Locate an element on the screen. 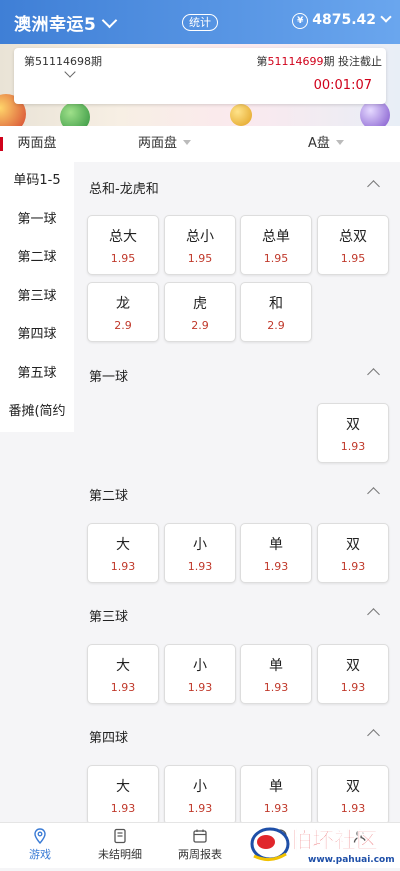 The height and width of the screenshot is (871, 400). watermark: 怕坏社区 www.pahuai.com is located at coordinates (321, 842).